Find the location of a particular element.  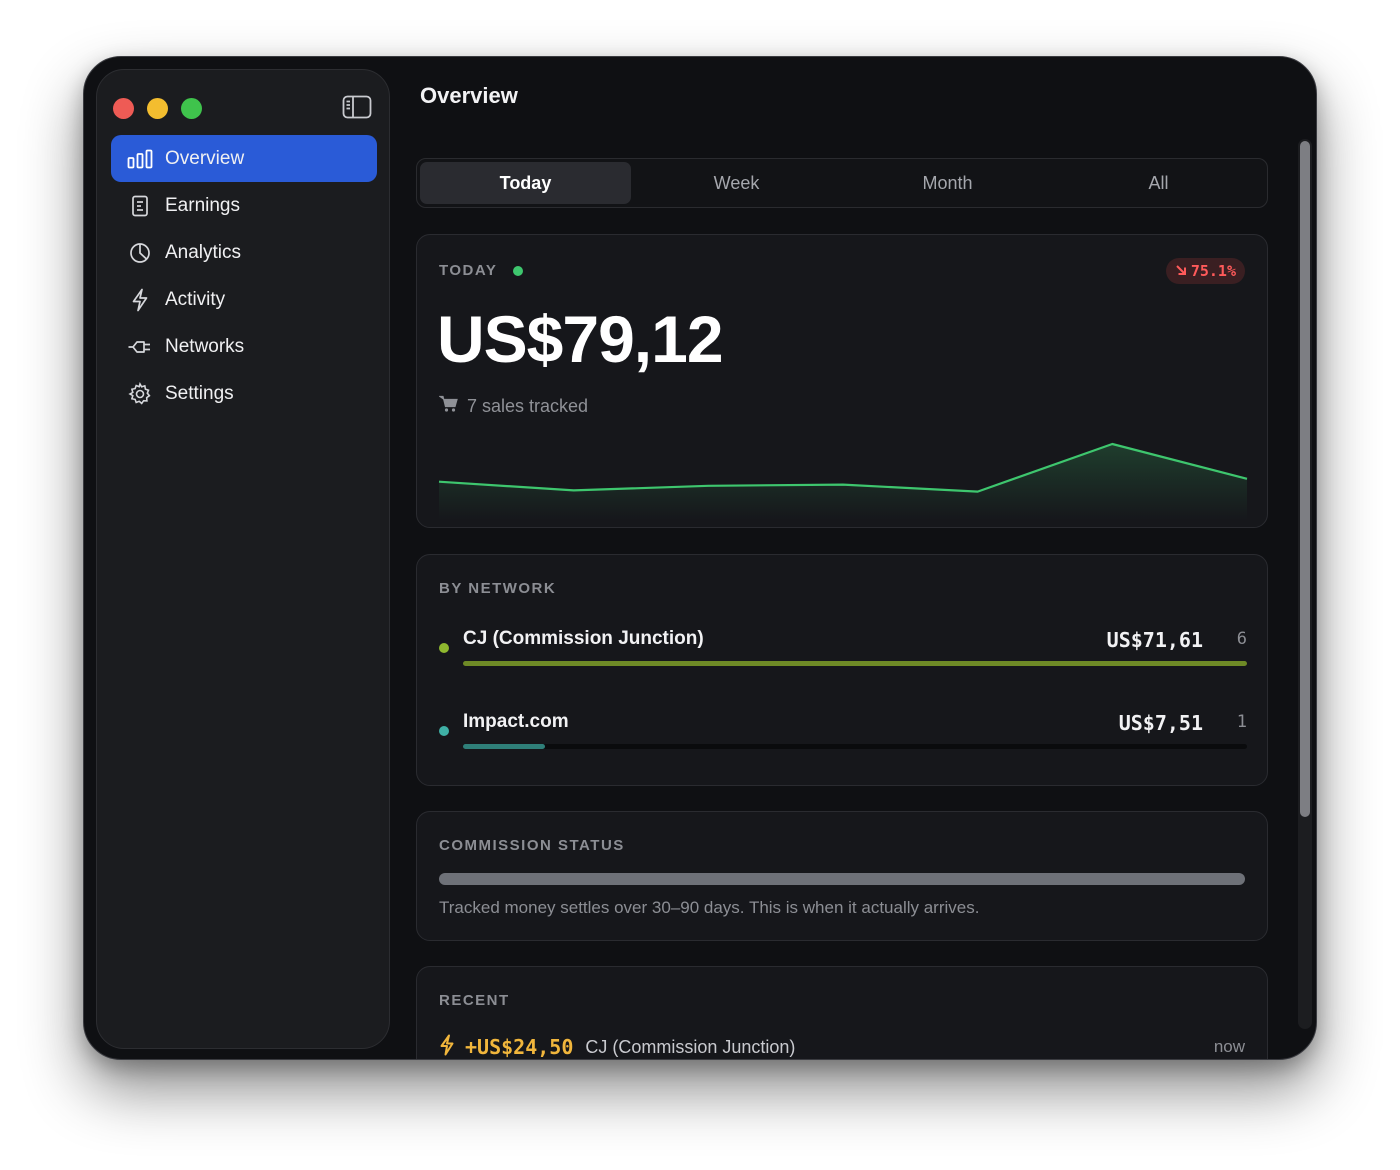

close-window-button is located at coordinates (123, 108).